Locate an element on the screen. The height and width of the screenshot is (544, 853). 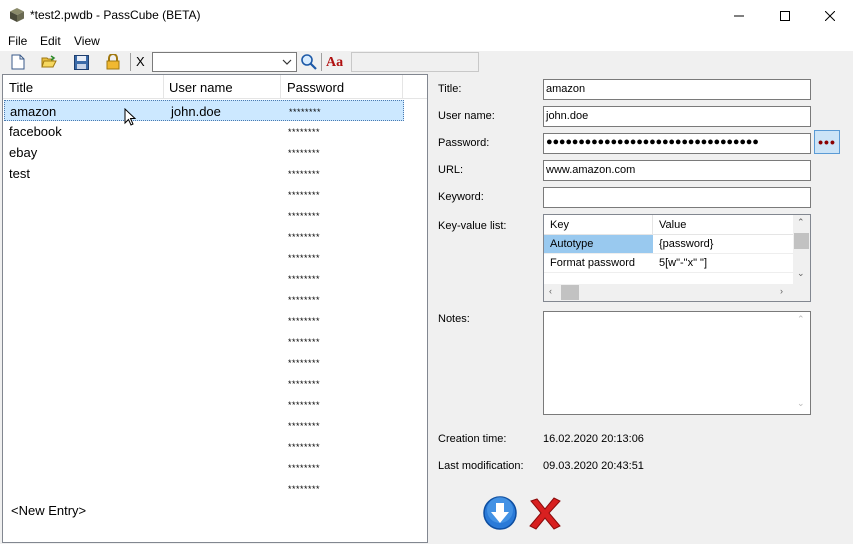
new-file-button is located at coordinates (18, 62).